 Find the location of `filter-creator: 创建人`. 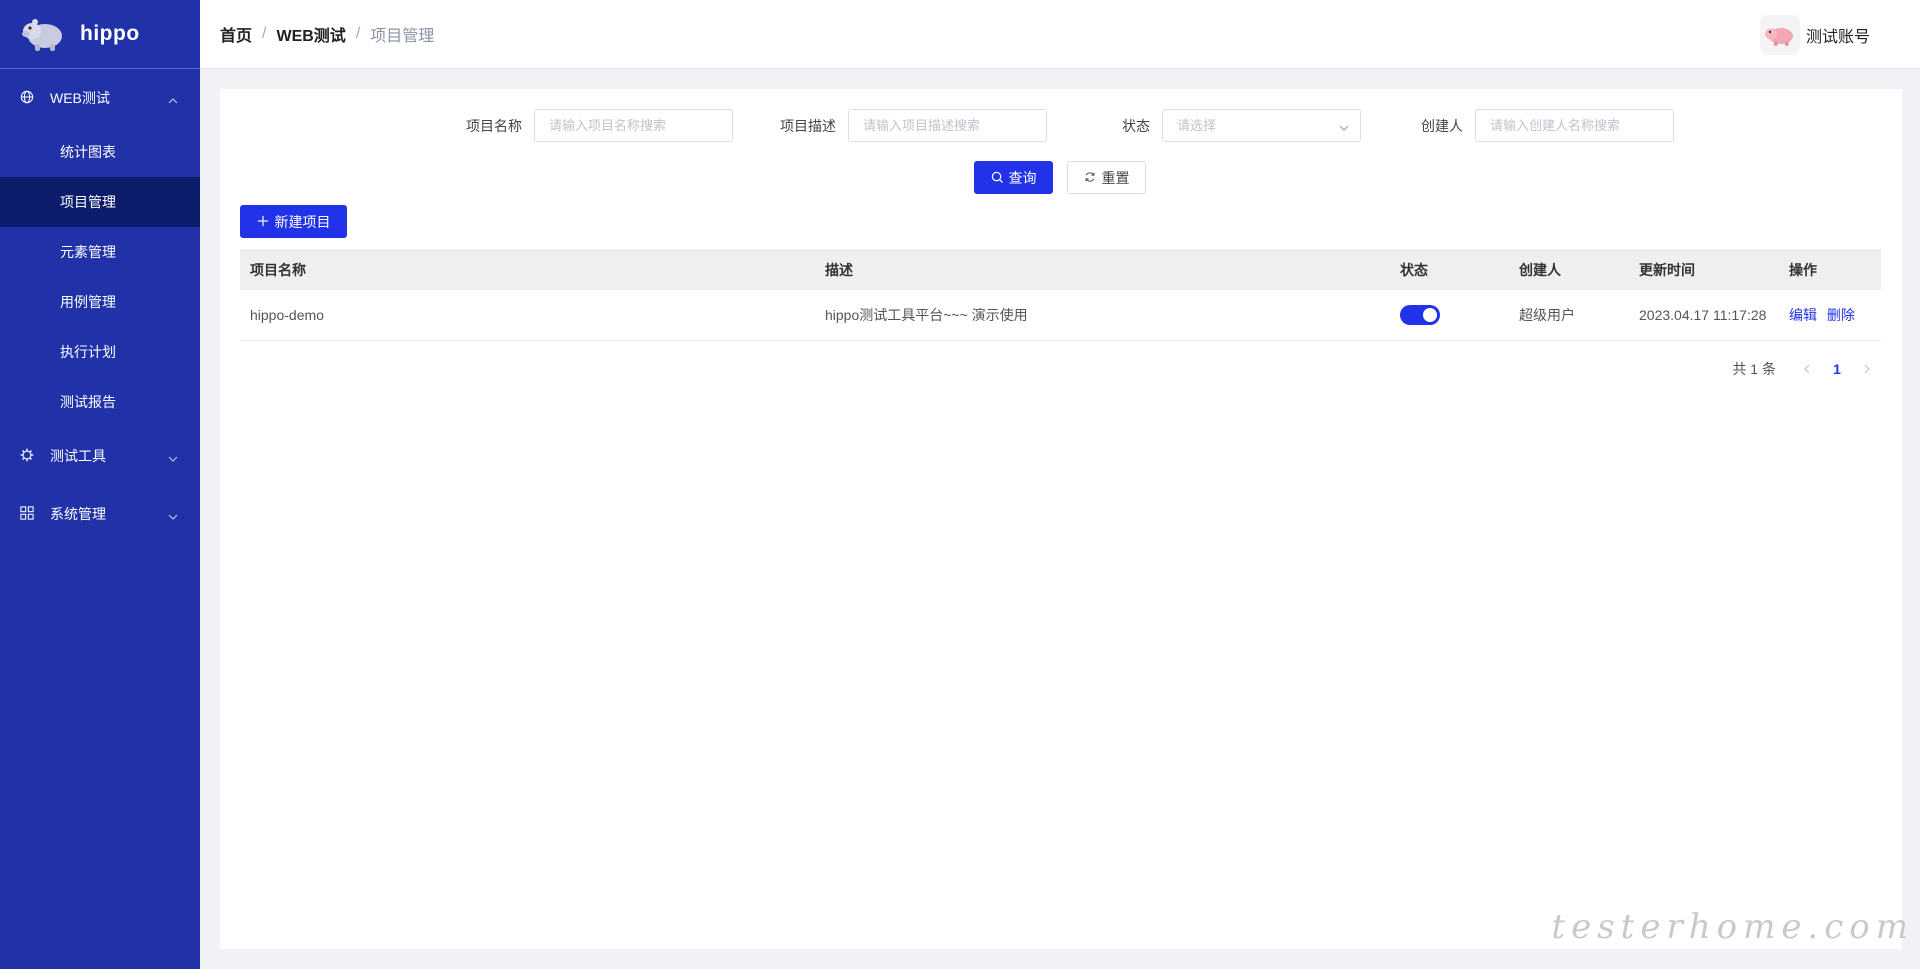

filter-creator: 创建人 is located at coordinates (1547, 125).